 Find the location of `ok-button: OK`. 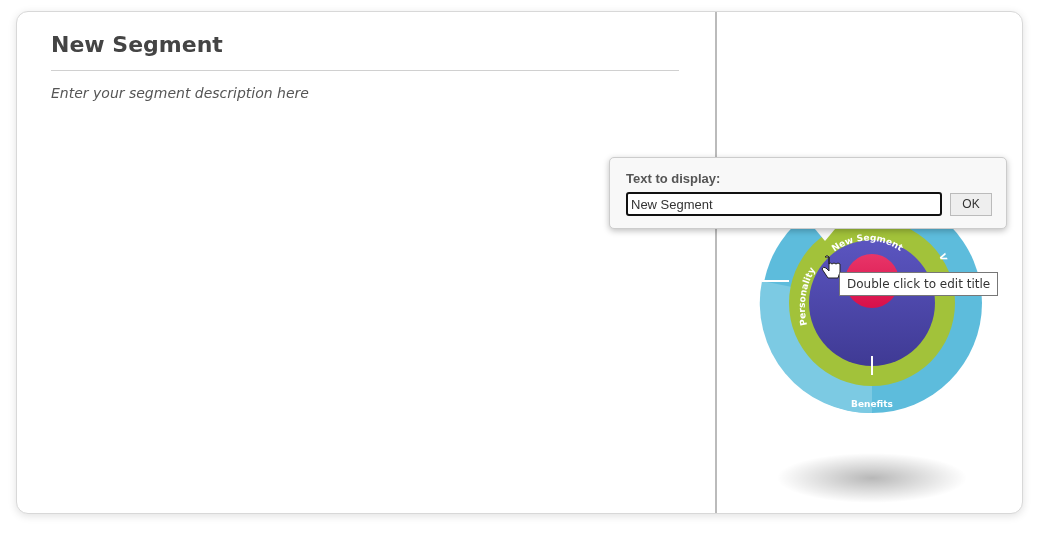

ok-button: OK is located at coordinates (971, 204).